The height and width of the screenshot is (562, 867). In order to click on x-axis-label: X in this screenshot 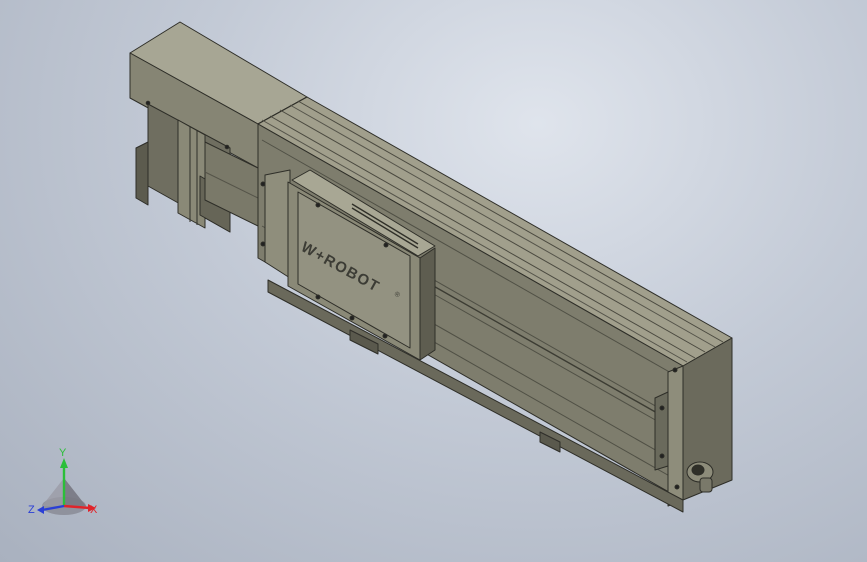, I will do `click(94, 510)`.